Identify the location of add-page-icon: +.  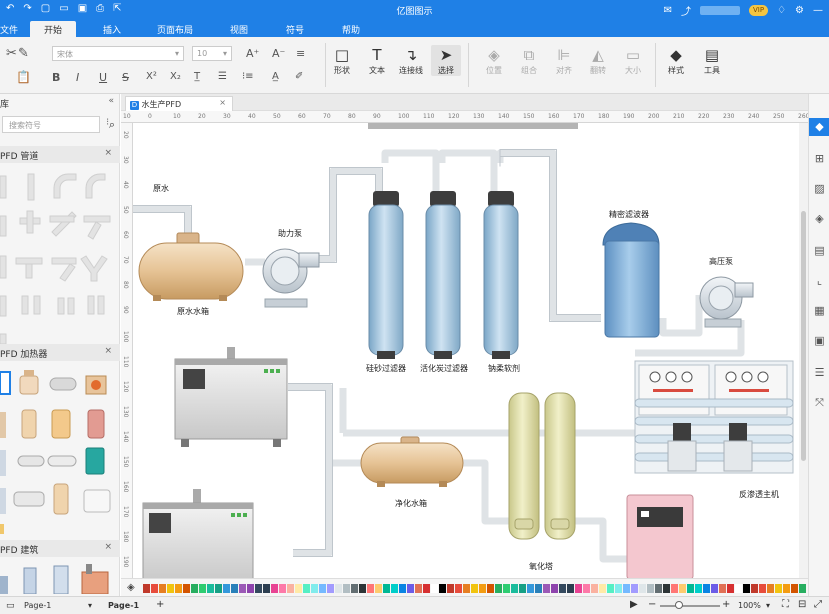
(160, 604).